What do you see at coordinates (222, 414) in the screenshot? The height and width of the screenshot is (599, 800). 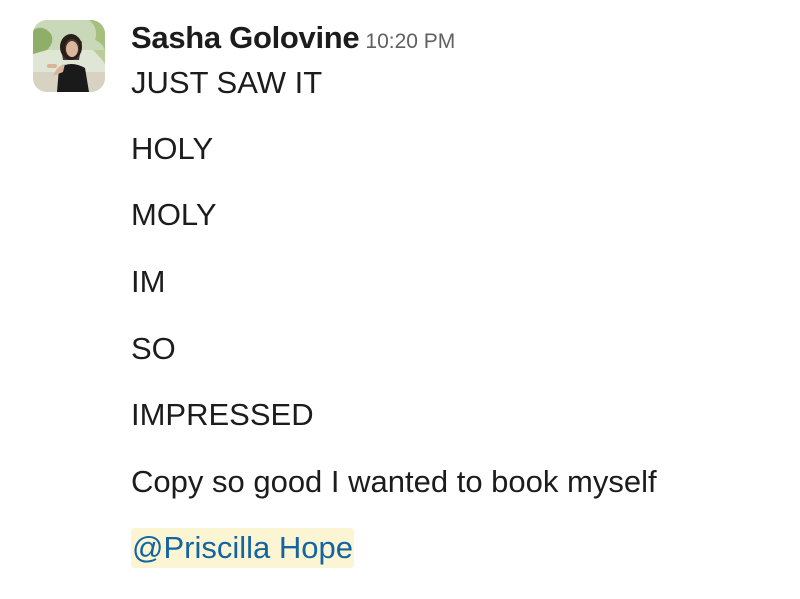 I see `message-line: IMPRESSED` at bounding box center [222, 414].